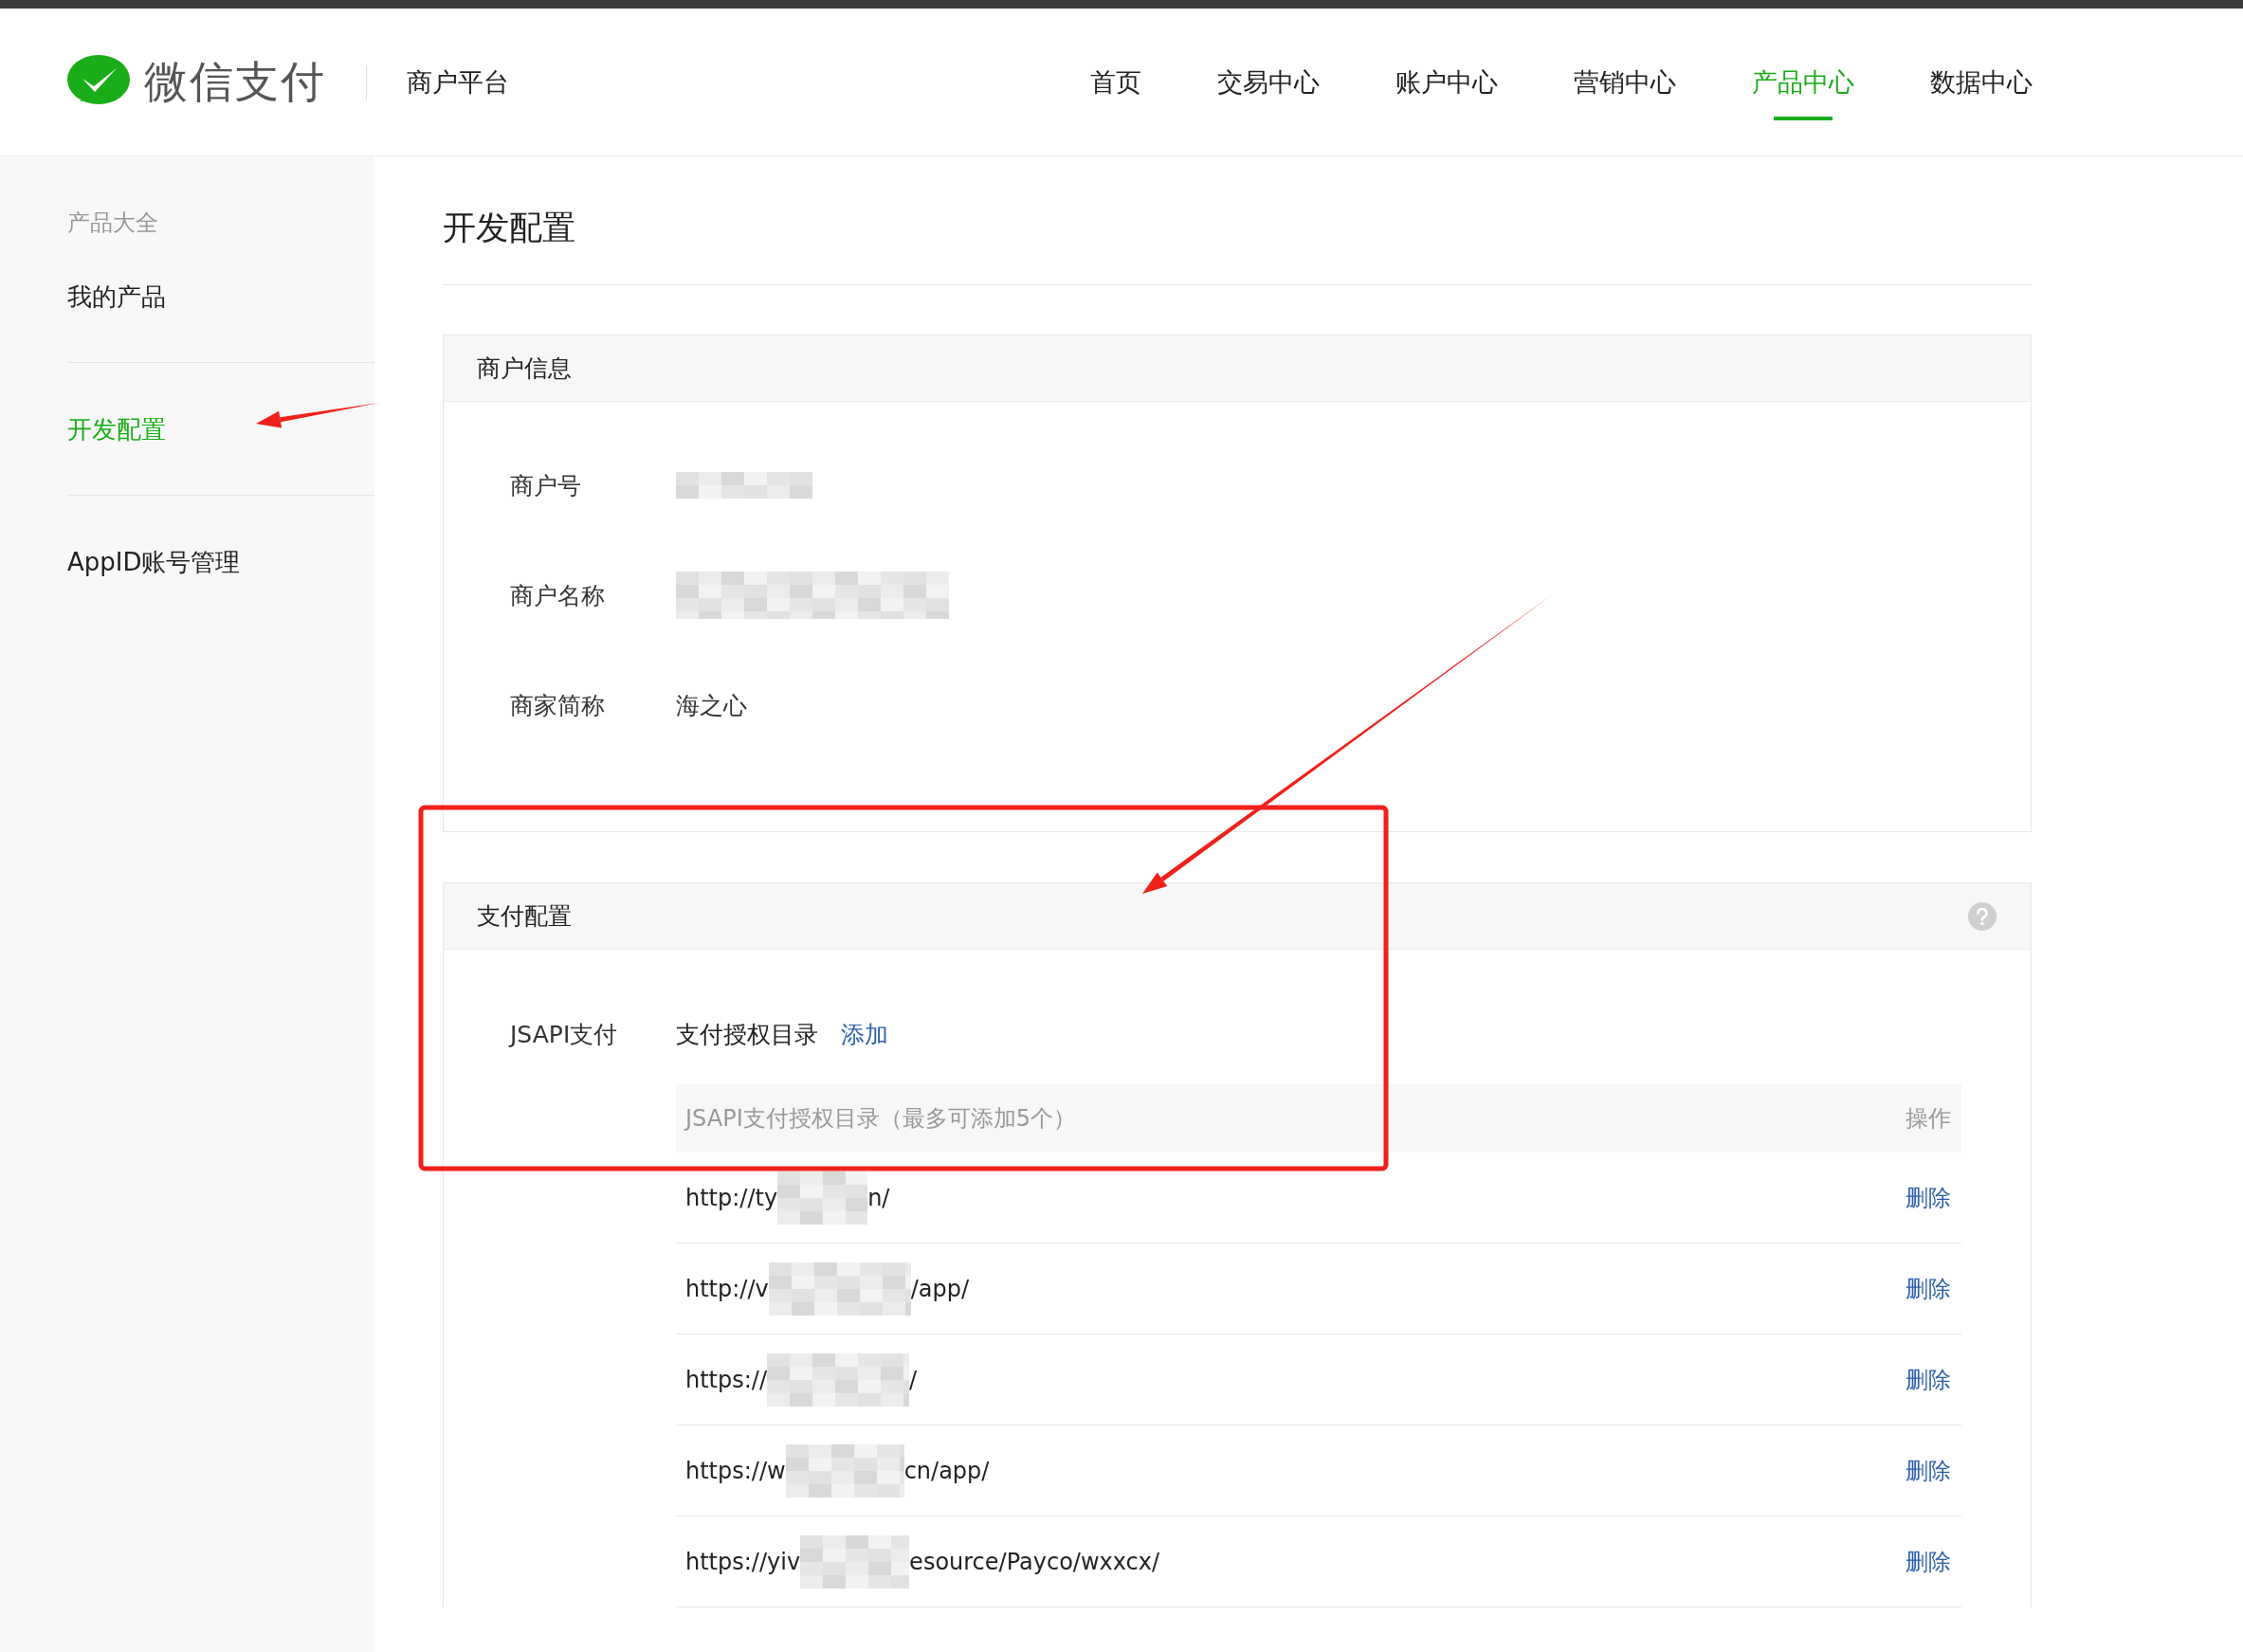 The image size is (2243, 1652). I want to click on sidebar-item: AppID账号管理, so click(154, 562).